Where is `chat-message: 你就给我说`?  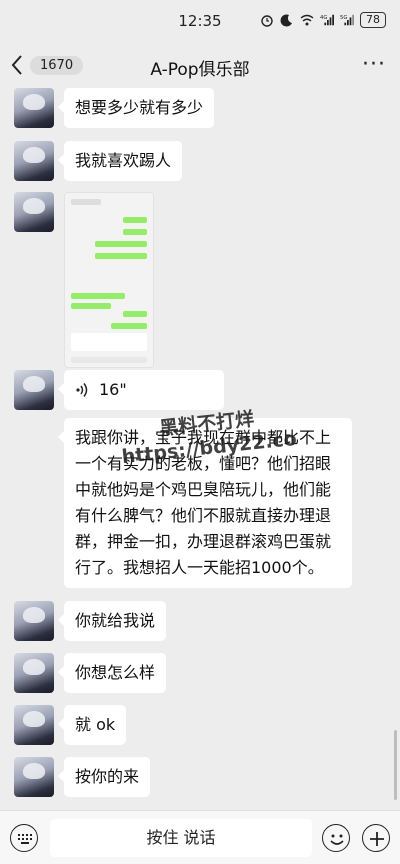 chat-message: 你就给我说 is located at coordinates (90, 621).